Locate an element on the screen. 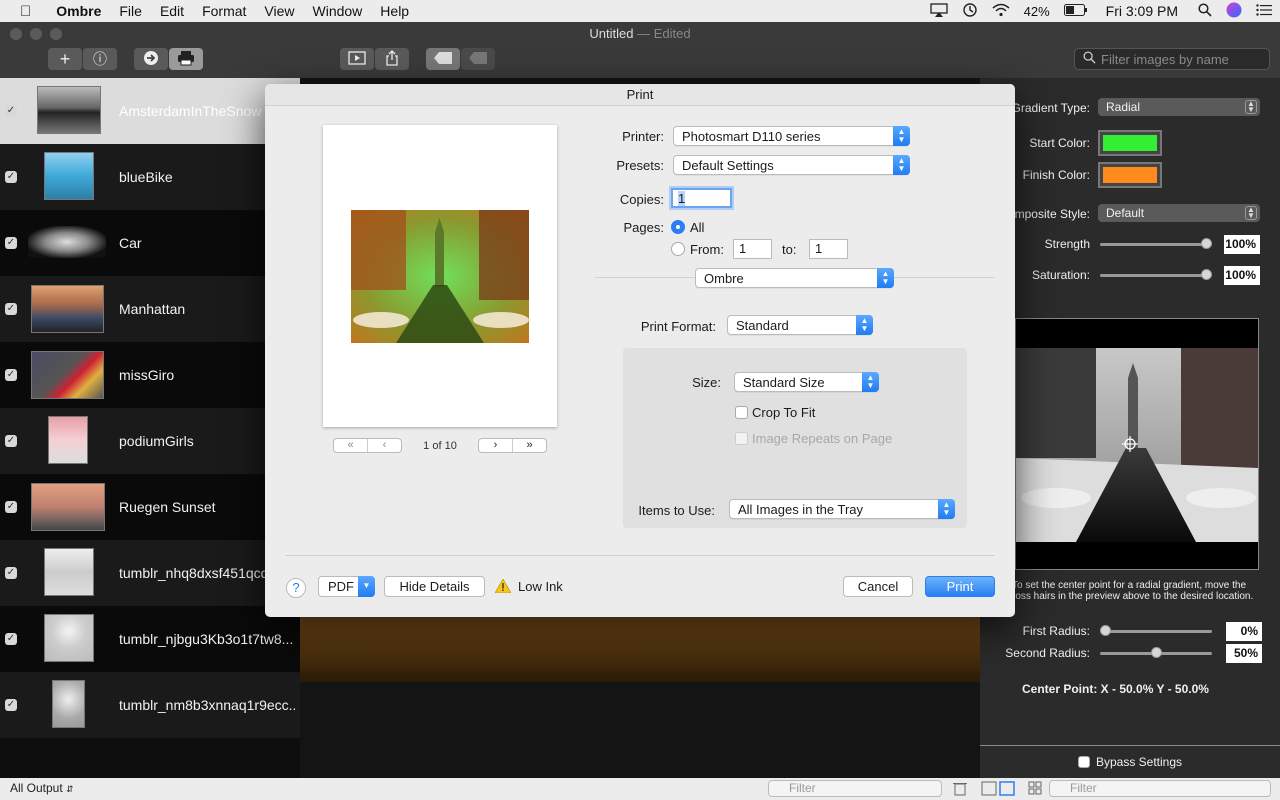 Image resolution: width=1280 pixels, height=800 pixels. copies-field: 1 is located at coordinates (701, 198).